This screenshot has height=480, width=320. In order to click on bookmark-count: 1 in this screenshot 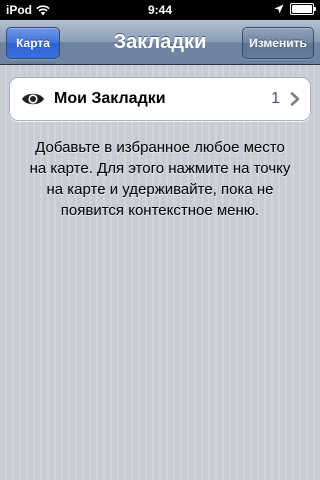, I will do `click(275, 98)`.